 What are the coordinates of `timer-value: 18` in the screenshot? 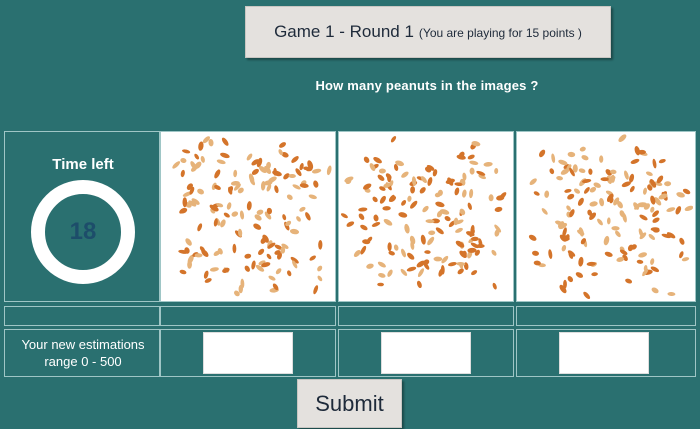 It's located at (83, 231).